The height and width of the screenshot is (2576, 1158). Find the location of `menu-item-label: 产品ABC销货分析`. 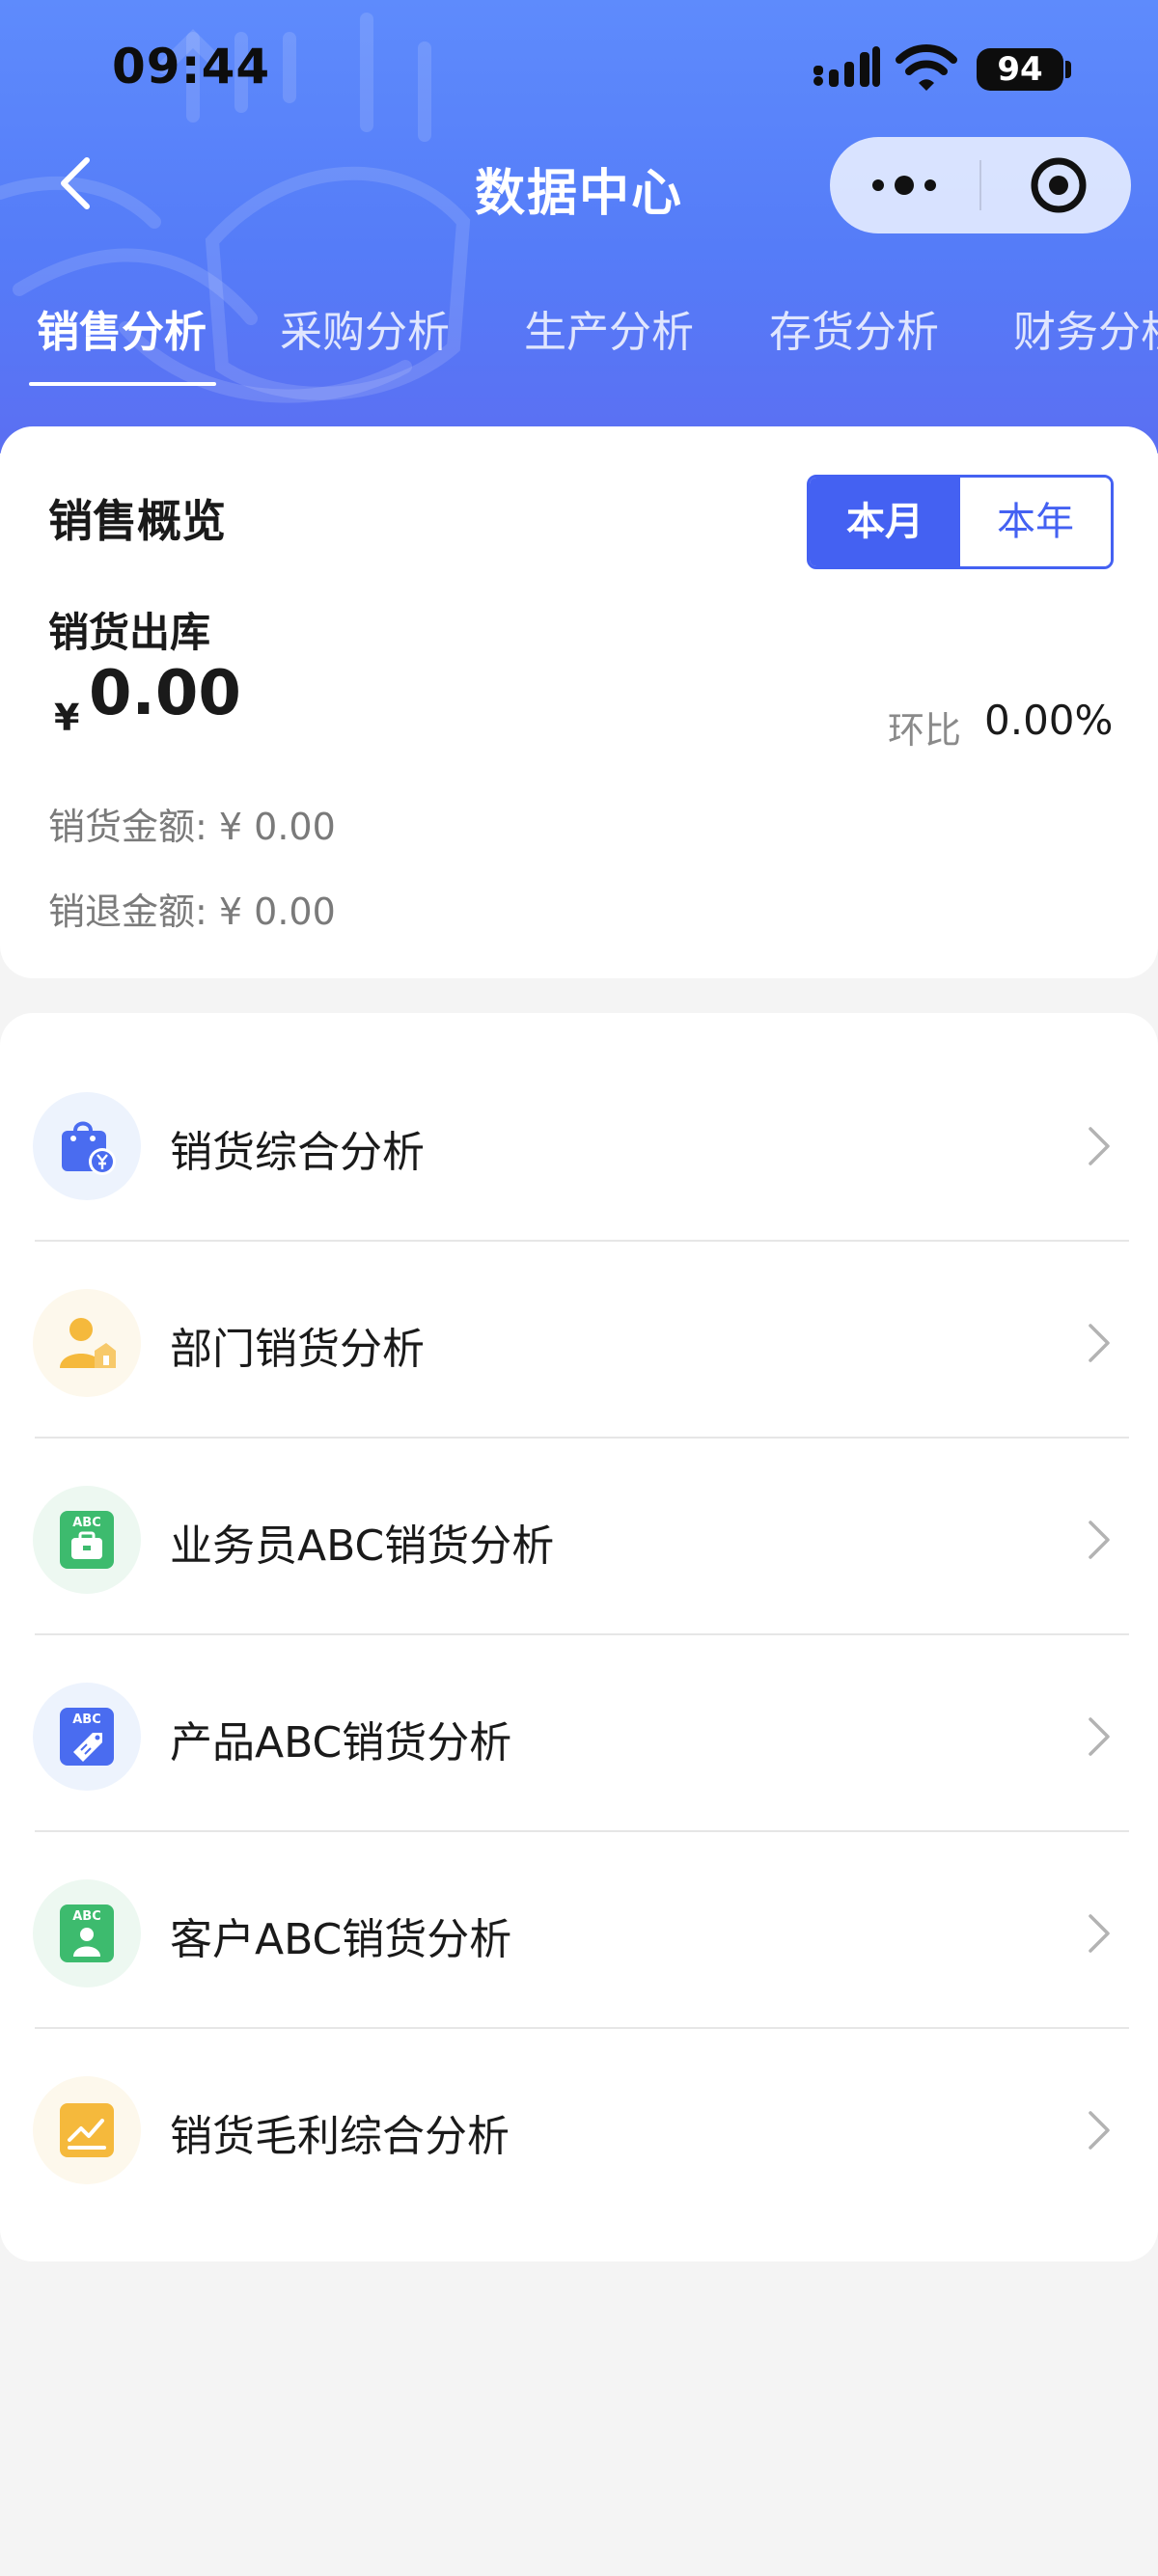

menu-item-label: 产品ABC销货分析 is located at coordinates (341, 1743).